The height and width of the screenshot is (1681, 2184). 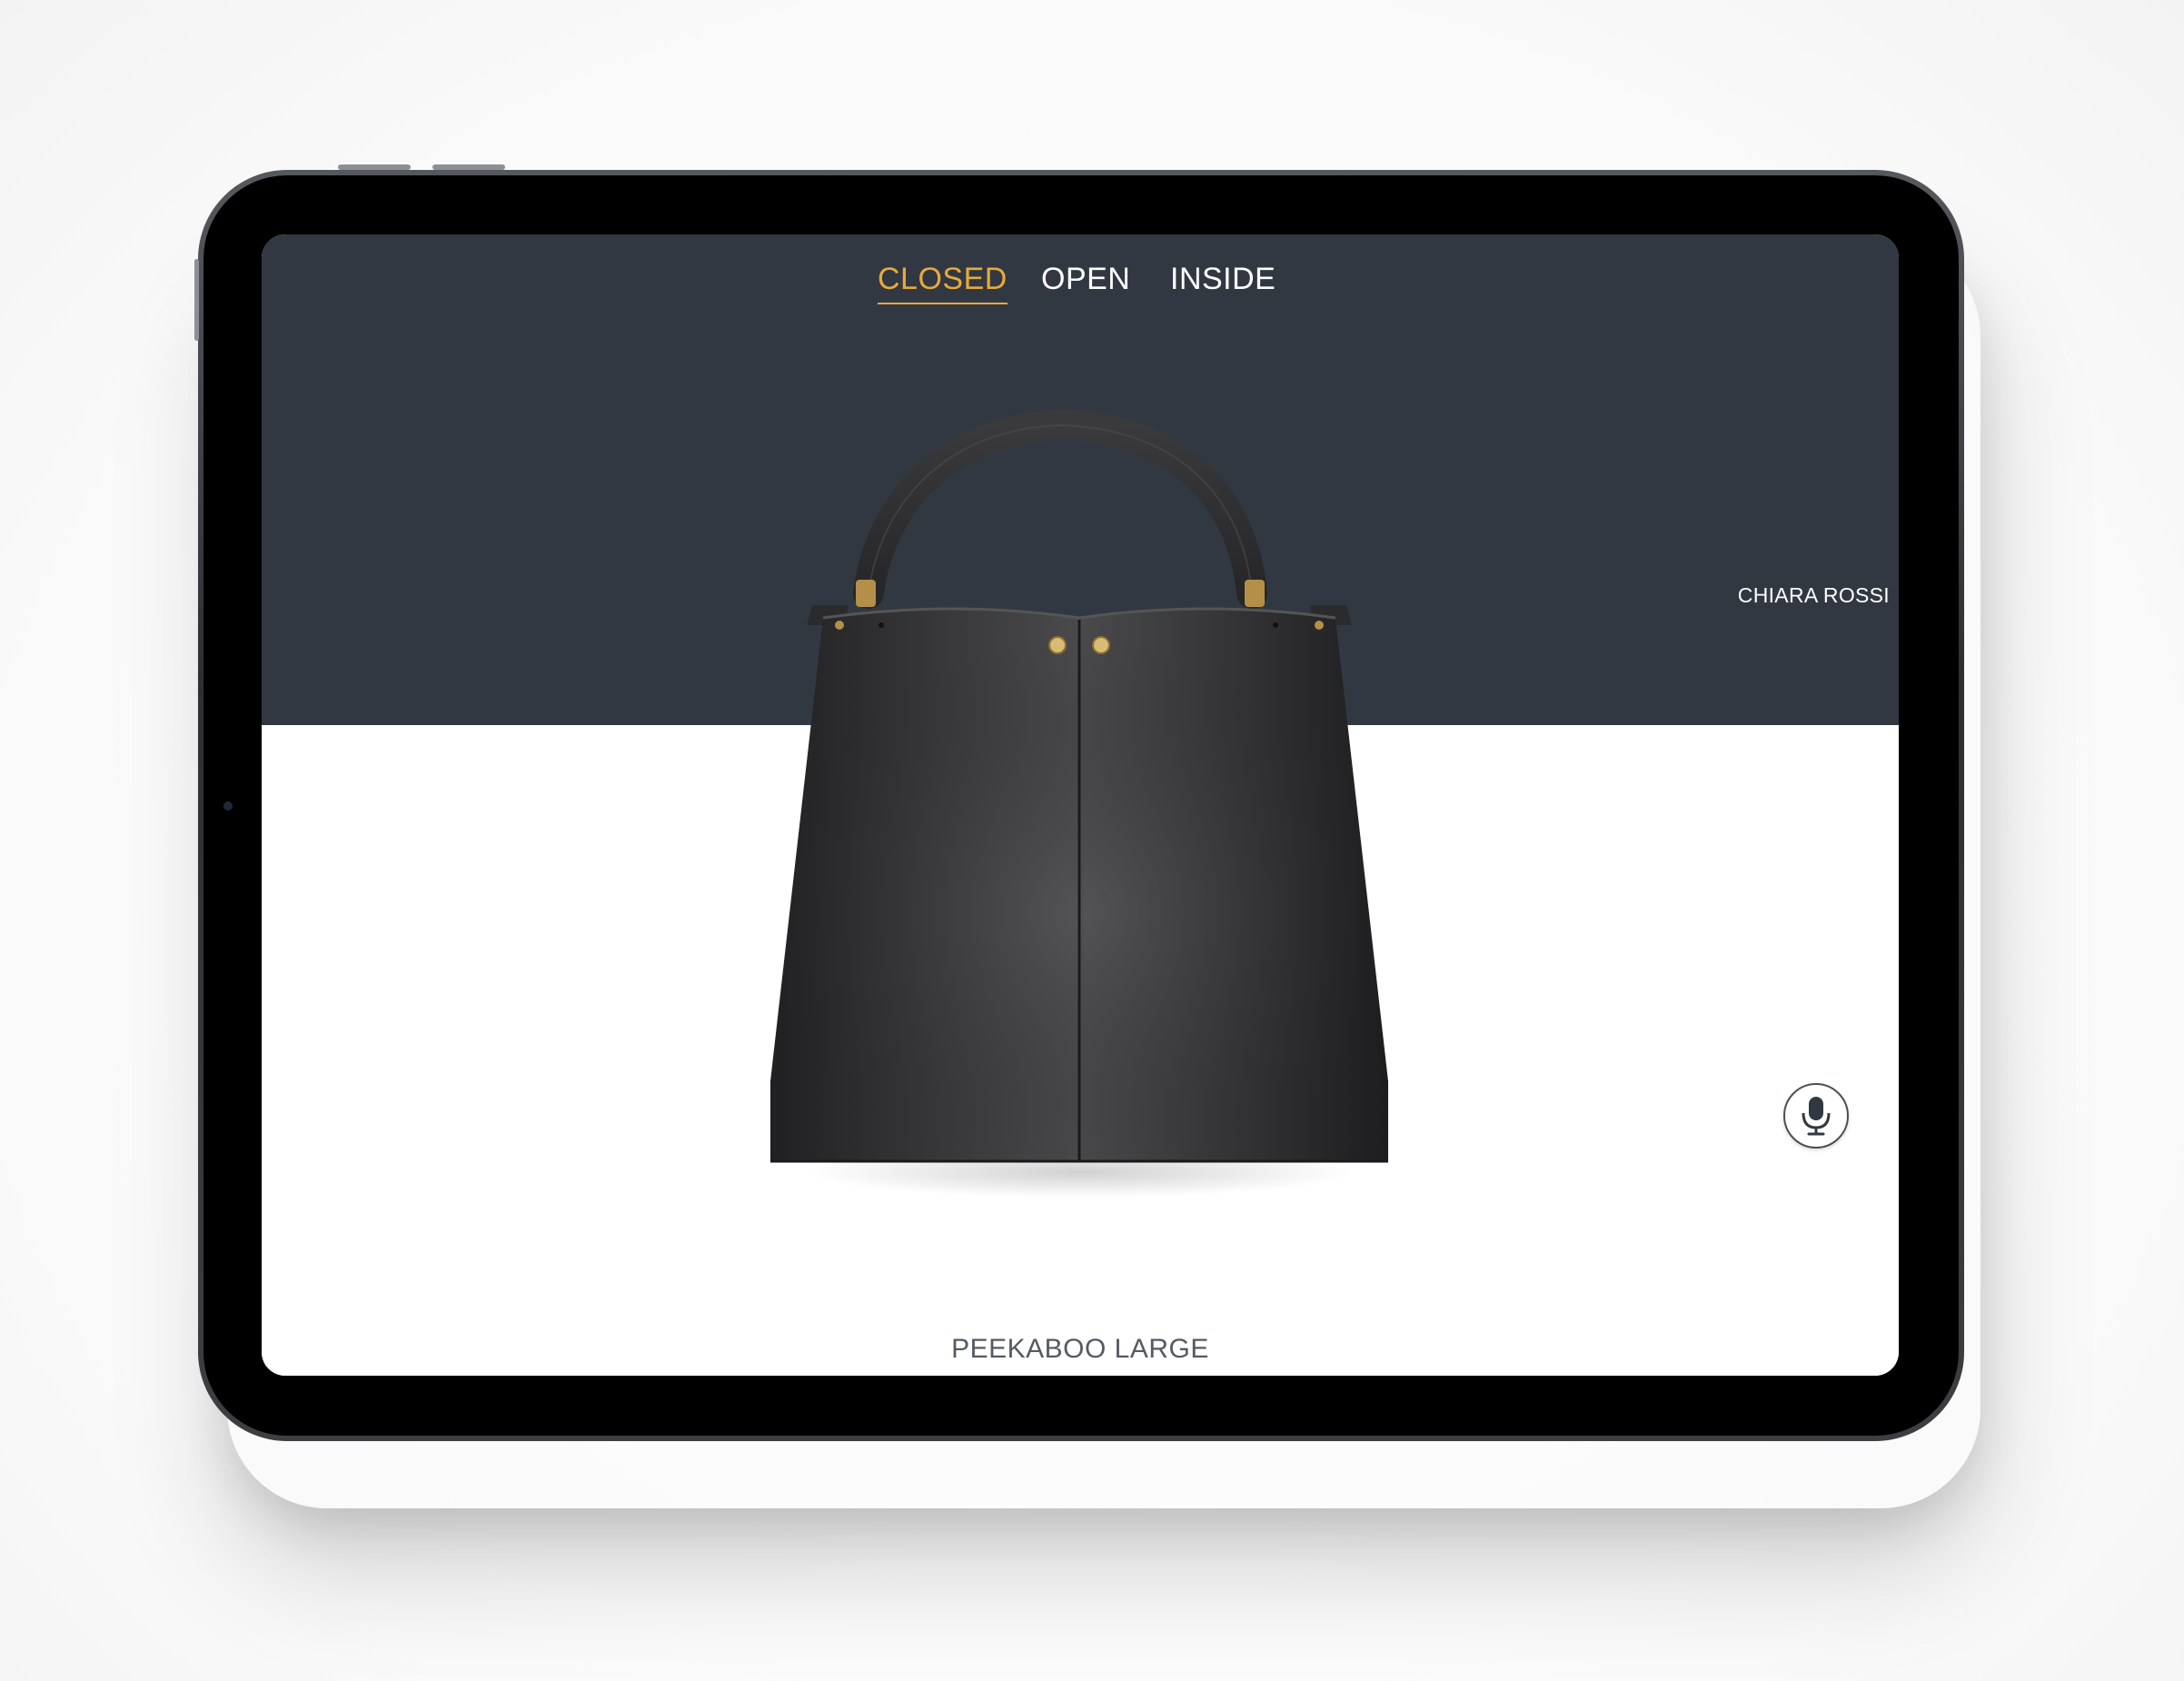 What do you see at coordinates (943, 279) in the screenshot?
I see `tab-closed-label: CLOSED` at bounding box center [943, 279].